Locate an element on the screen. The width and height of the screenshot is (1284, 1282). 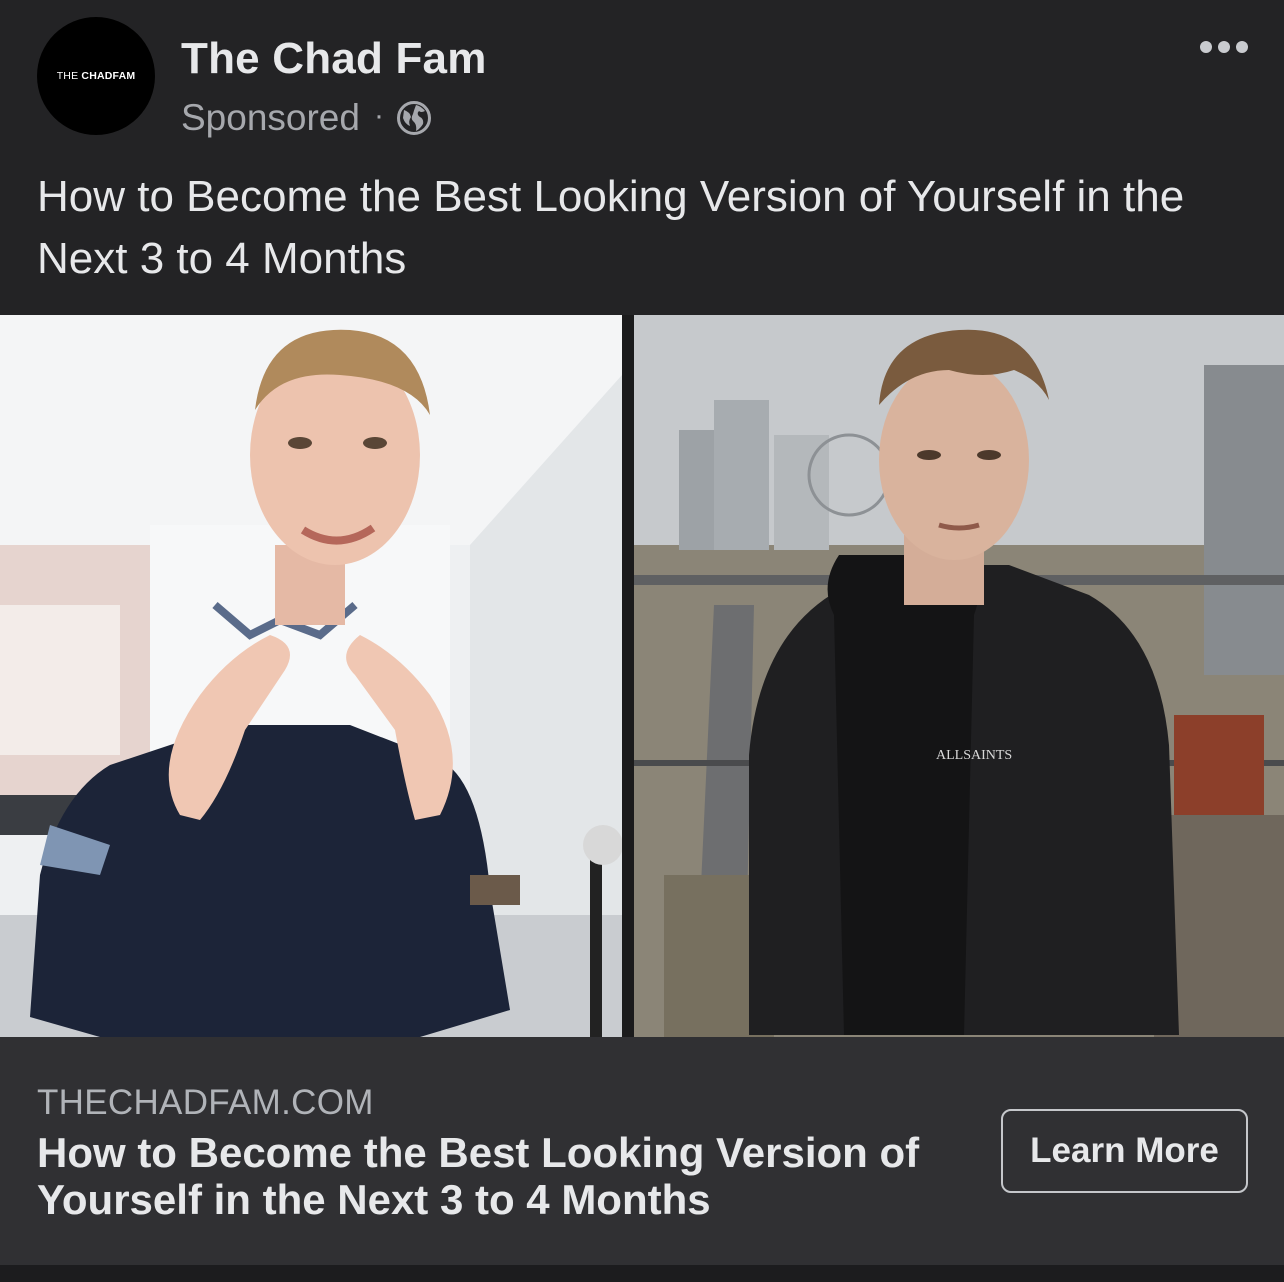
shirt-print: ALLSAINTS is located at coordinates (974, 755).